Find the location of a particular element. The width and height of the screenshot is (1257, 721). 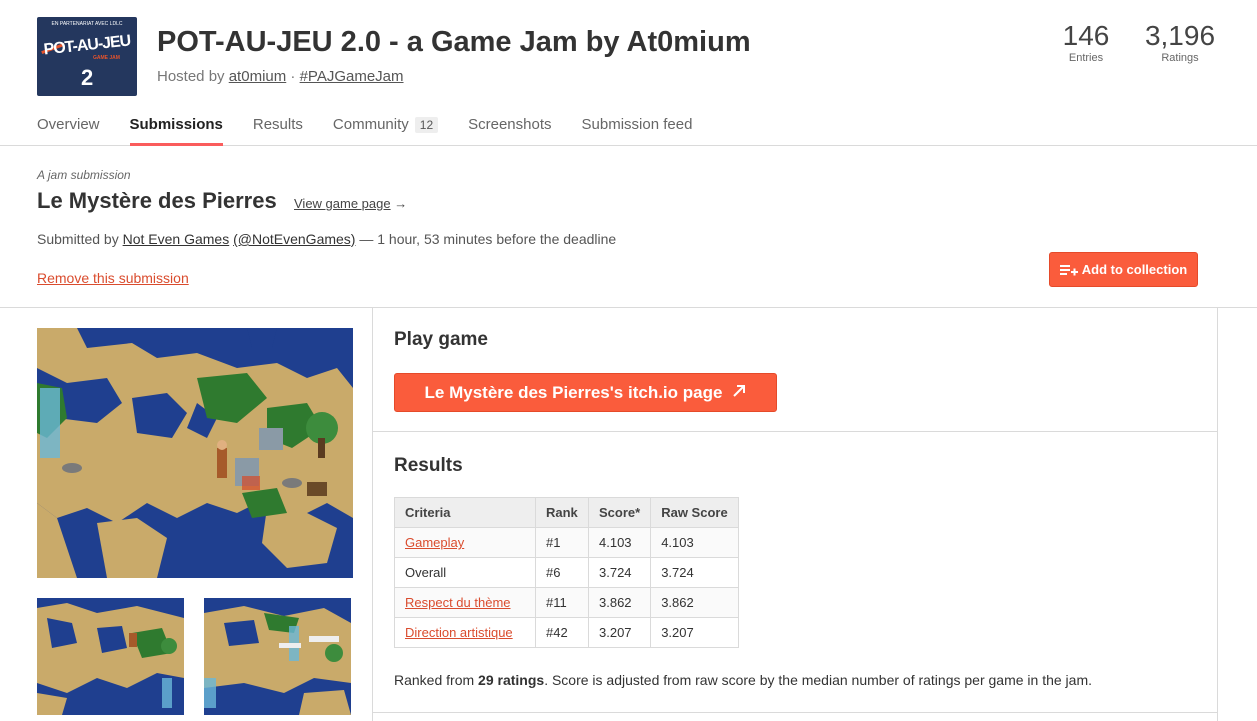

rank-cell: #1 is located at coordinates (562, 542).